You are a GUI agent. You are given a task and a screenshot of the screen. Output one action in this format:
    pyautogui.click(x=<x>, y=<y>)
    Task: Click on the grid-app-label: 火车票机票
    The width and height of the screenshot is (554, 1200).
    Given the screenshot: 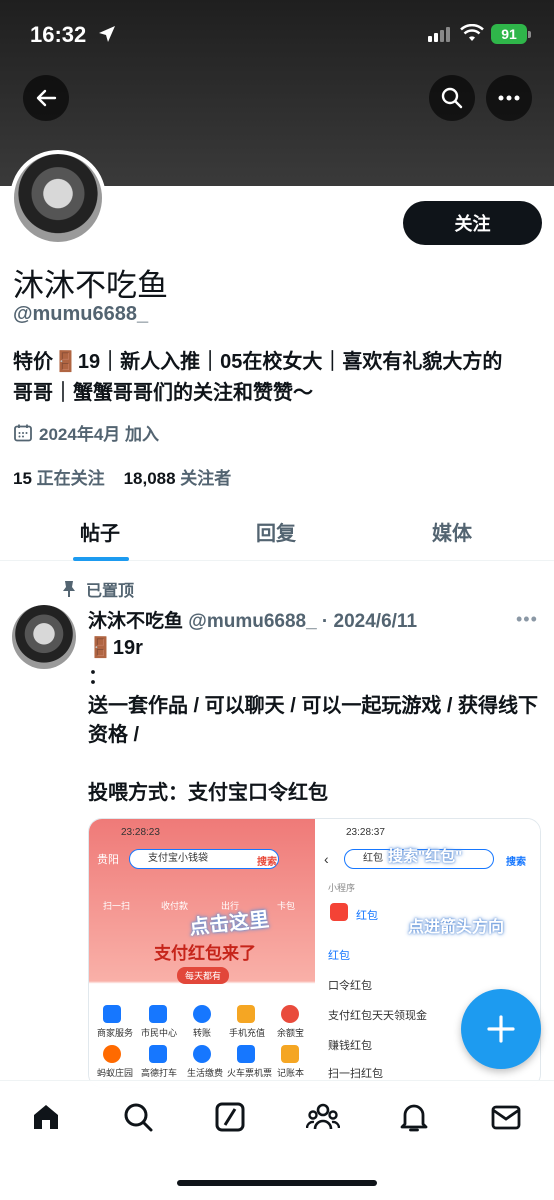 What is the action you would take?
    pyautogui.click(x=250, y=1073)
    